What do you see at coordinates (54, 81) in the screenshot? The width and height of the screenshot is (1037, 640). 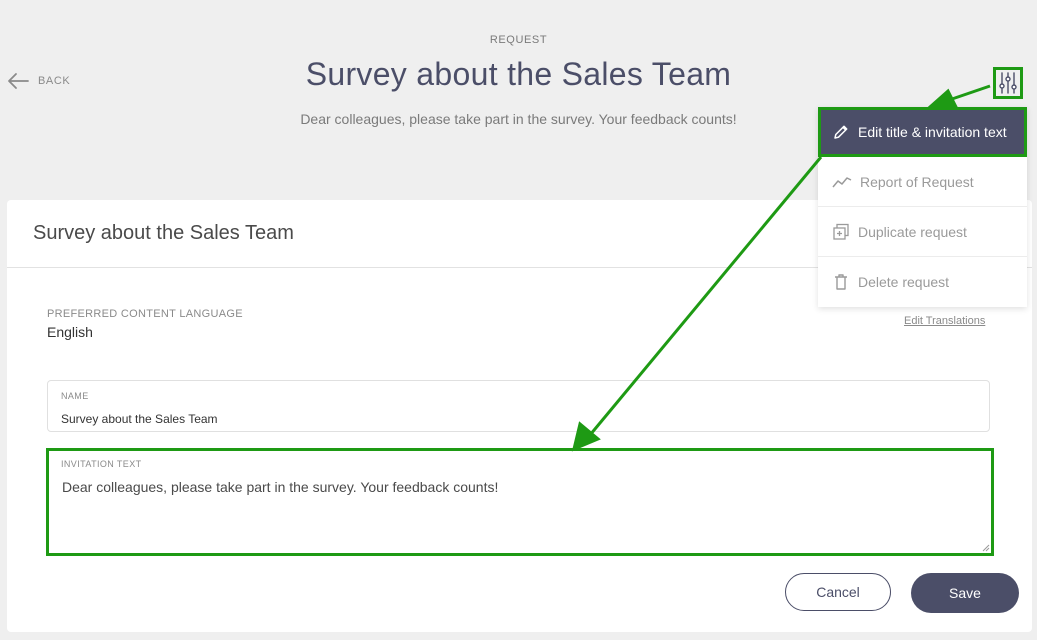 I see `back-label: BACK` at bounding box center [54, 81].